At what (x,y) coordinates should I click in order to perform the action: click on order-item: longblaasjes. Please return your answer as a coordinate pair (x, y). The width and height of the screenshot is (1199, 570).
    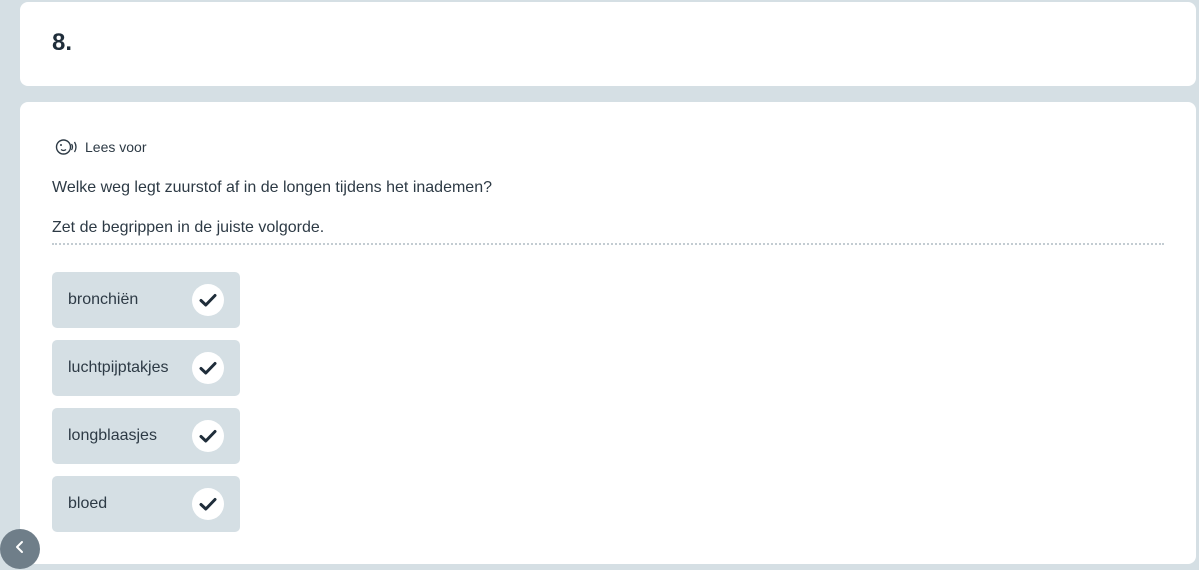
    Looking at the image, I should click on (146, 436).